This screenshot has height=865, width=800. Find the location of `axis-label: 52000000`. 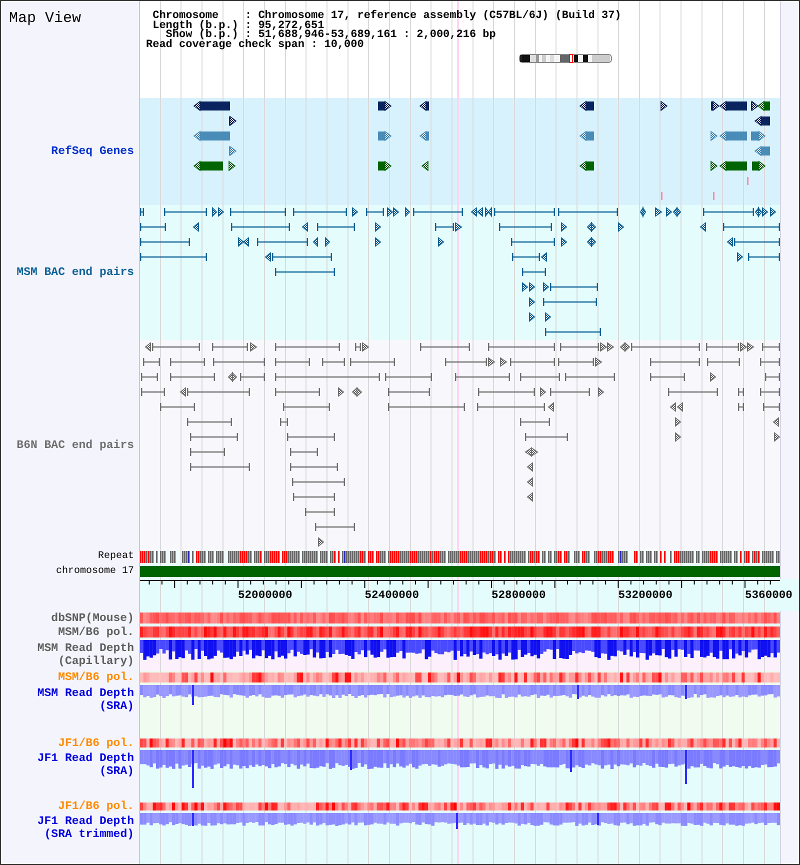

axis-label: 52000000 is located at coordinates (265, 596).